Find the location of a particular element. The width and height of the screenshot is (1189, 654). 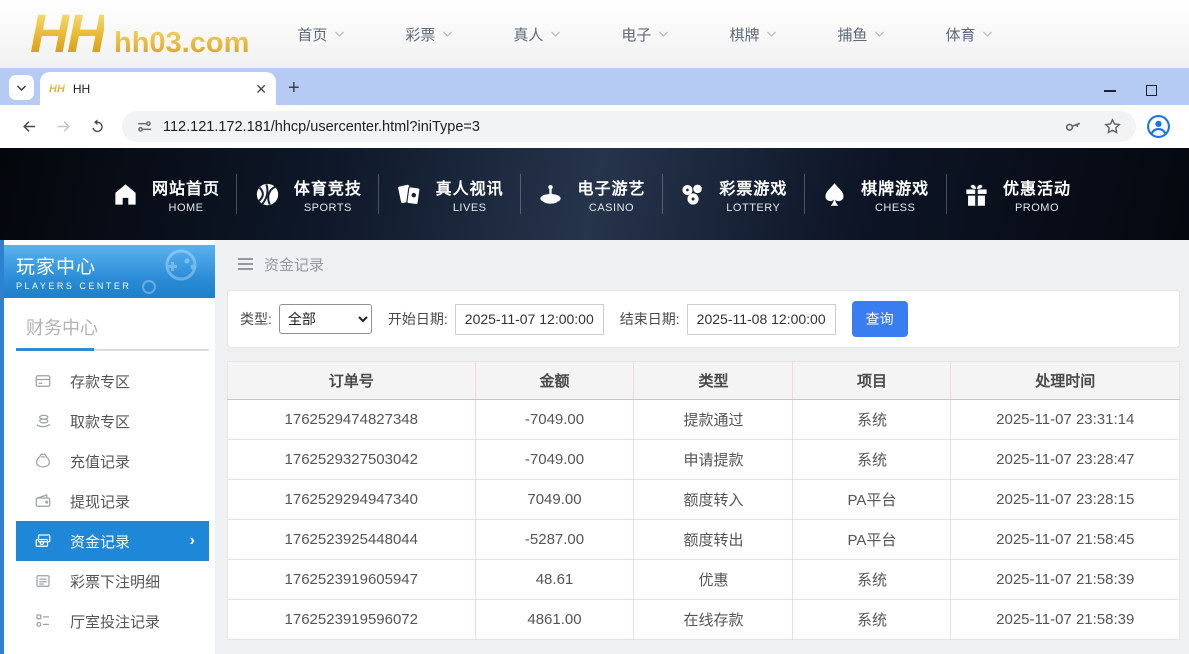

end-date-input is located at coordinates (761, 319).